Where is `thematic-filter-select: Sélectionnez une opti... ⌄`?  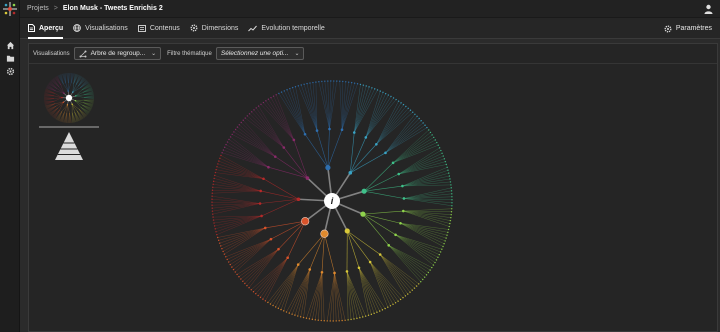 thematic-filter-select: Sélectionnez une opti... ⌄ is located at coordinates (260, 53).